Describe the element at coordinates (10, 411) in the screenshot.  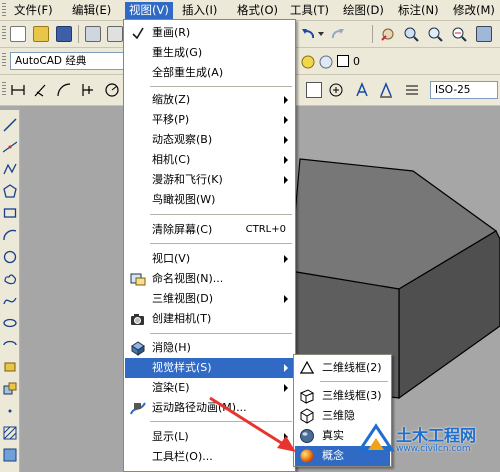
I see `point-icon` at that location.